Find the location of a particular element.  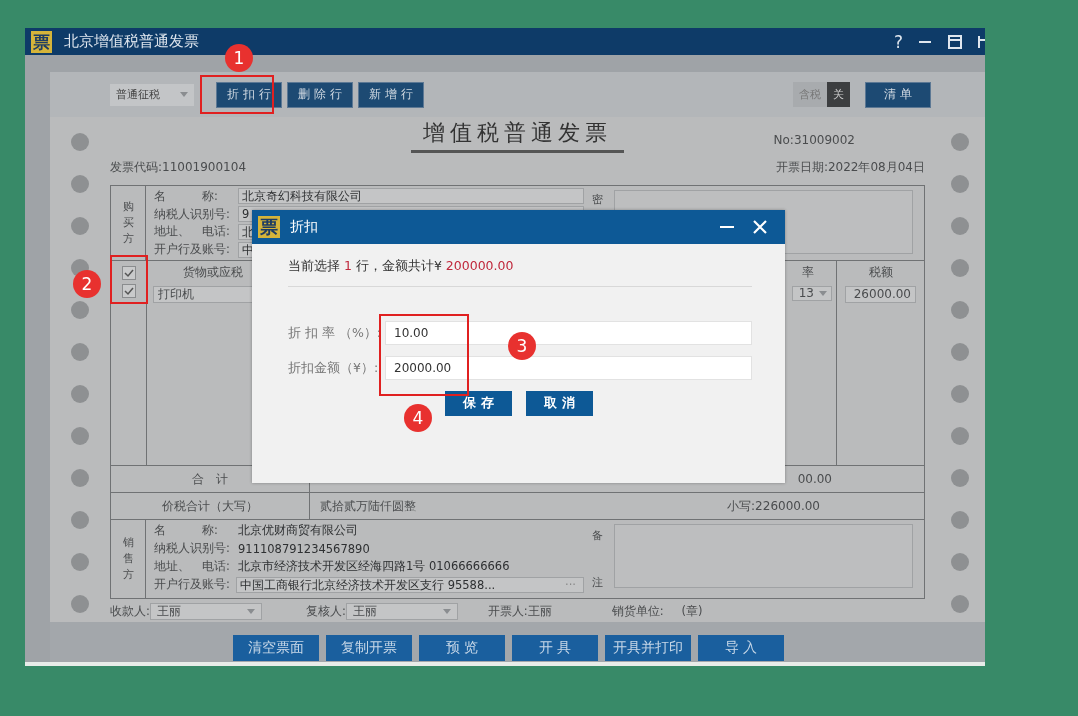

toolbar-button: 删 除 行 is located at coordinates (320, 94).